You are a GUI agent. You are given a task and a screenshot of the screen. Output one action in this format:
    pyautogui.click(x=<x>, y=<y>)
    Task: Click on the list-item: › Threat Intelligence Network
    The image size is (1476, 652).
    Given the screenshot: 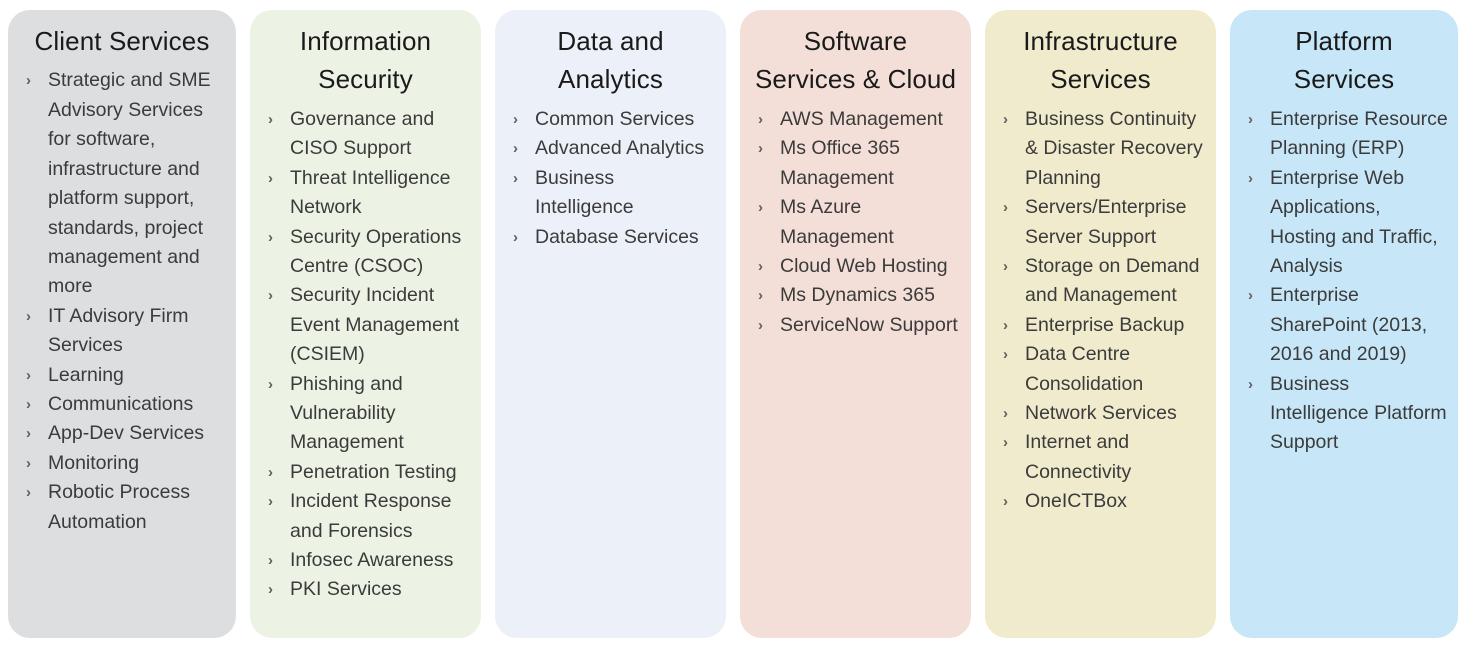 What is the action you would take?
    pyautogui.click(x=365, y=193)
    